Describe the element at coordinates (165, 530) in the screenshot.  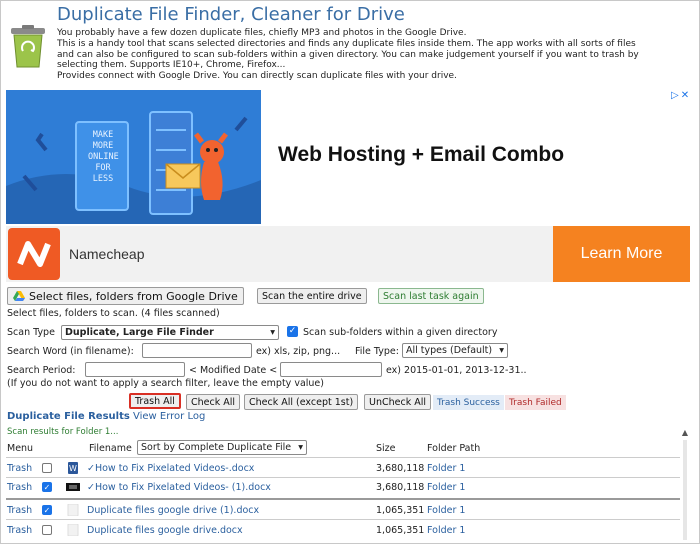
I see `row-filename: Duplicate files google drive.docx` at that location.